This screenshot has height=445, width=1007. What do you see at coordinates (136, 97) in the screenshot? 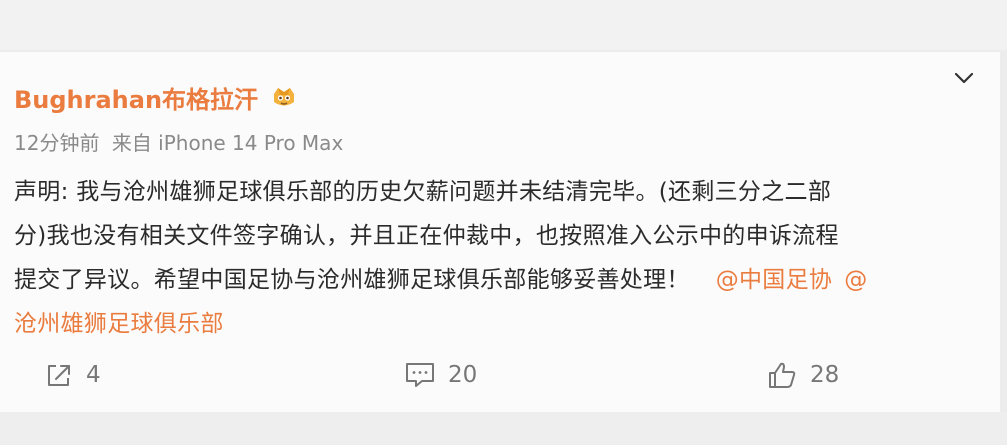
I see `username: Bughrahan布格拉汗` at bounding box center [136, 97].